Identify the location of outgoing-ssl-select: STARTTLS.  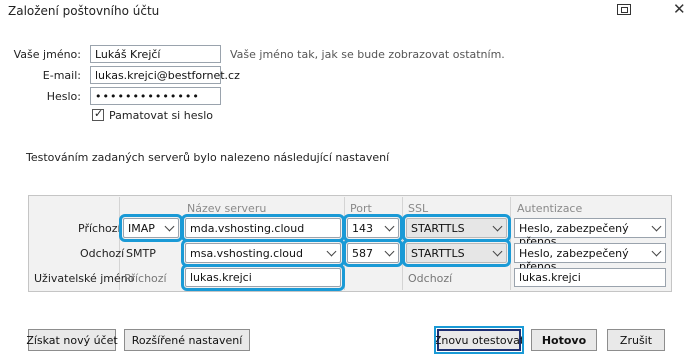
(456, 253).